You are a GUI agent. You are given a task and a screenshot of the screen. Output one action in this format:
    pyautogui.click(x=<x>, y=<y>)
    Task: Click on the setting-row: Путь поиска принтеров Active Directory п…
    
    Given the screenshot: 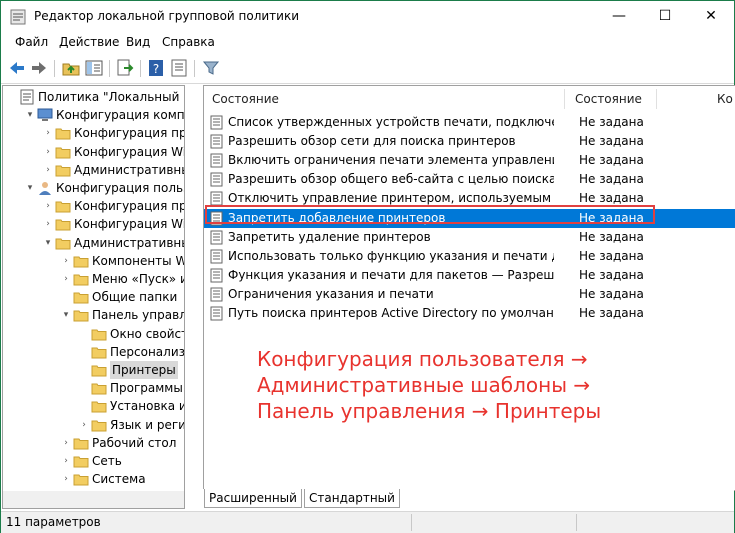 What is the action you would take?
    pyautogui.click(x=469, y=313)
    